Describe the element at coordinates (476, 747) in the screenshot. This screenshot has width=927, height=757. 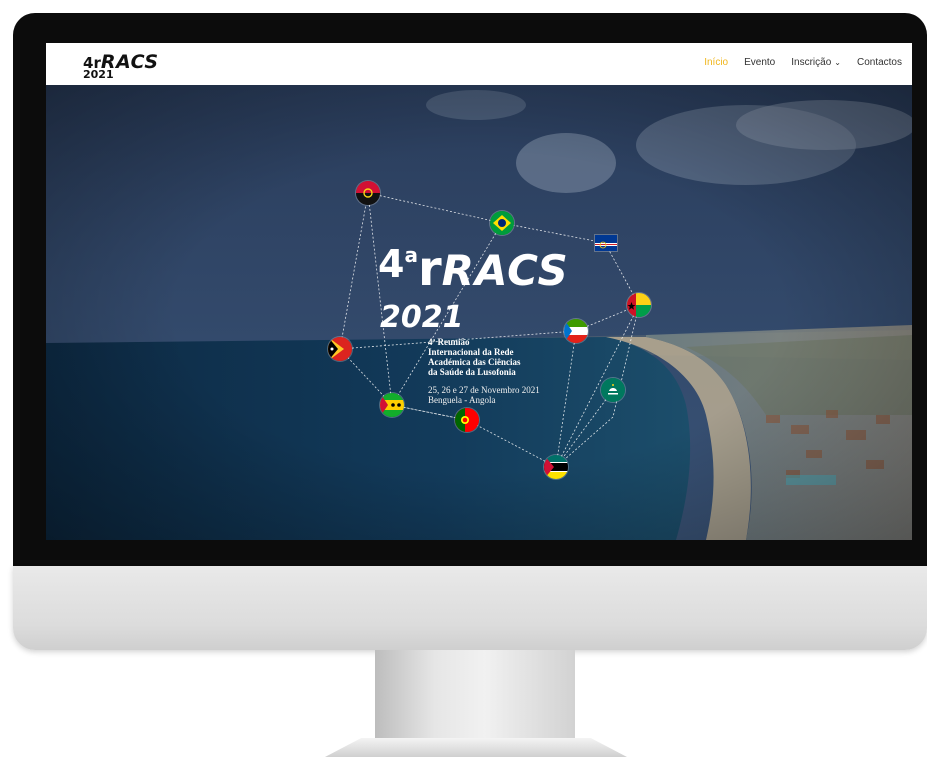
I see `monitor-stand-base` at that location.